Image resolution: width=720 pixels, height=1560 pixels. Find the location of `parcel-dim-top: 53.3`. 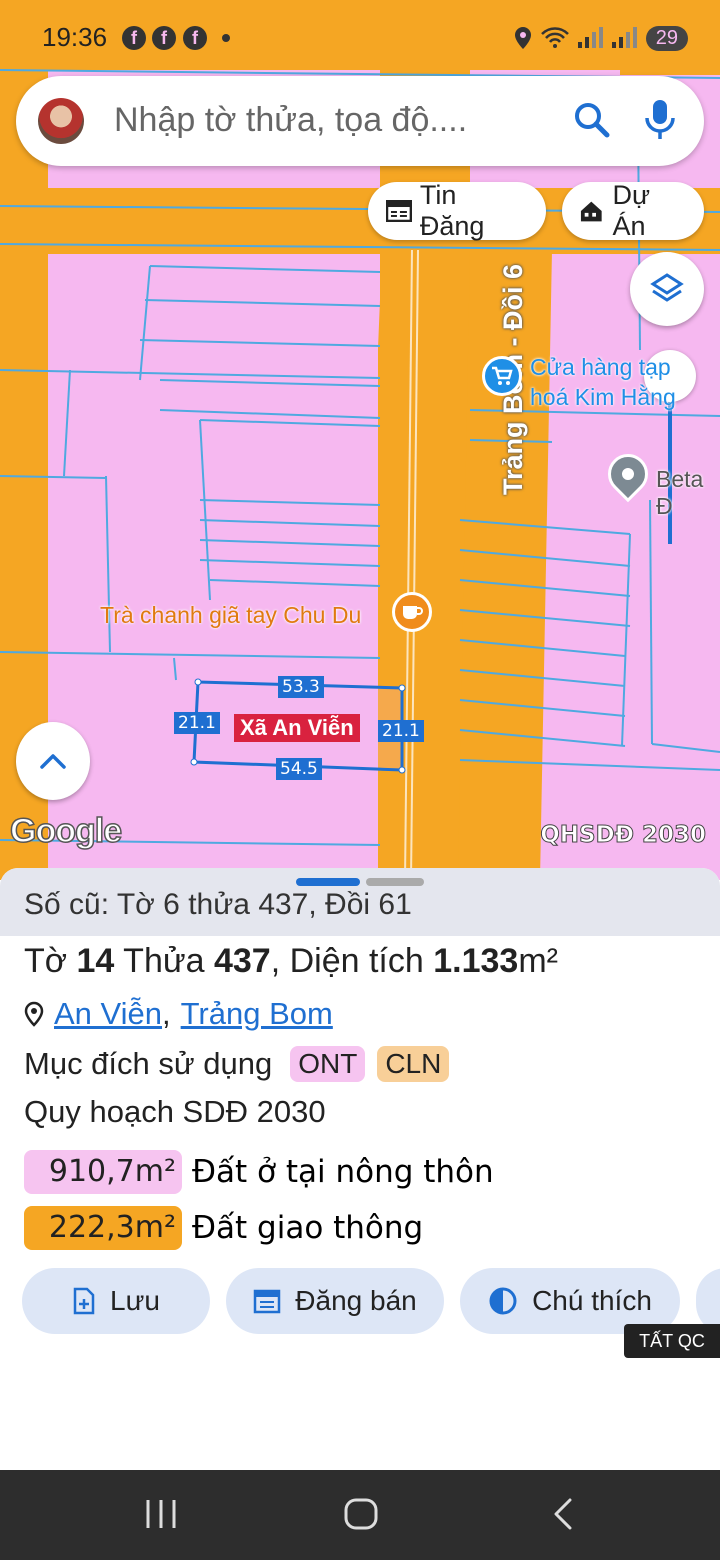

parcel-dim-top: 53.3 is located at coordinates (301, 687).